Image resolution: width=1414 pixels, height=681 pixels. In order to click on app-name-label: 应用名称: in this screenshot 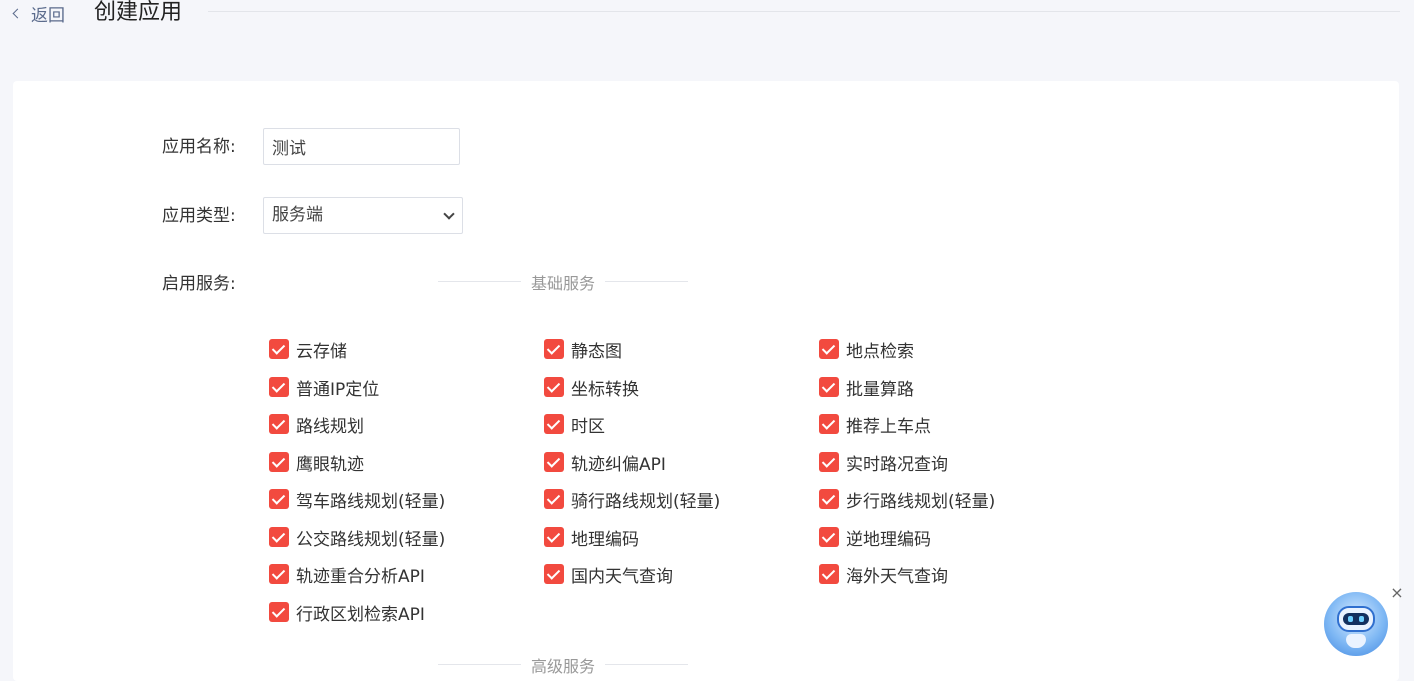, I will do `click(199, 147)`.